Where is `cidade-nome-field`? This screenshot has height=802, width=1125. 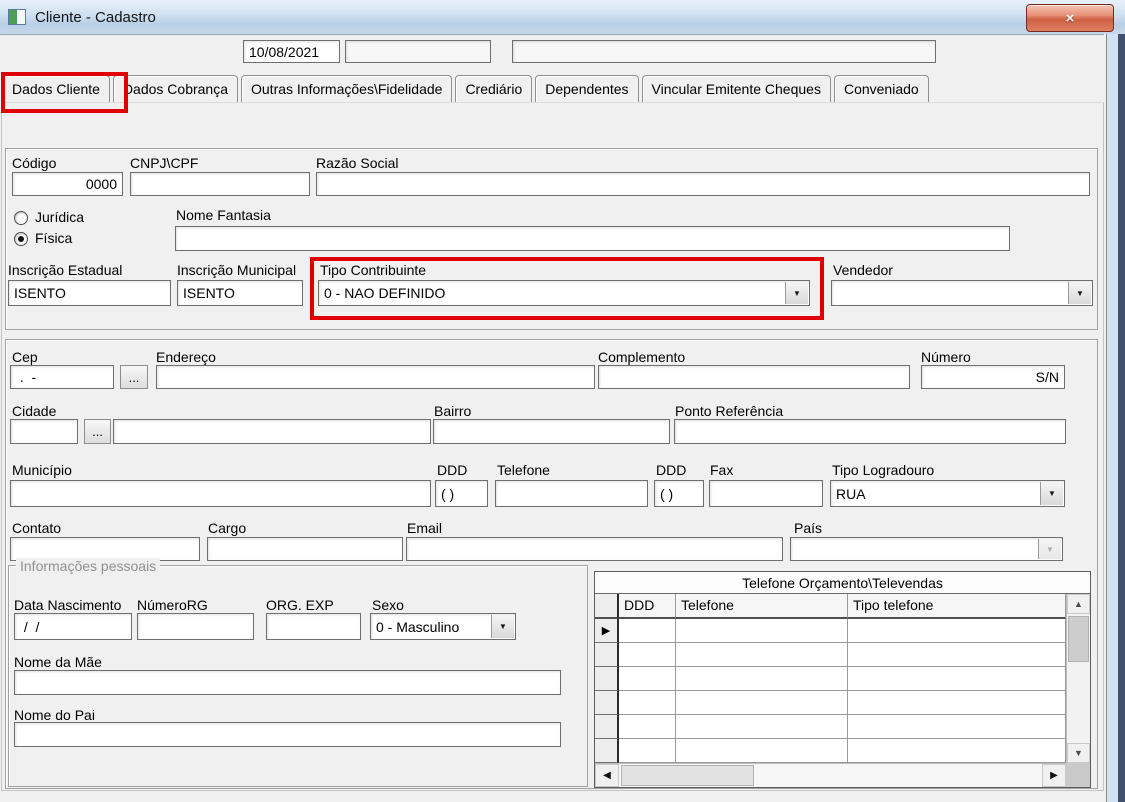
cidade-nome-field is located at coordinates (272, 431).